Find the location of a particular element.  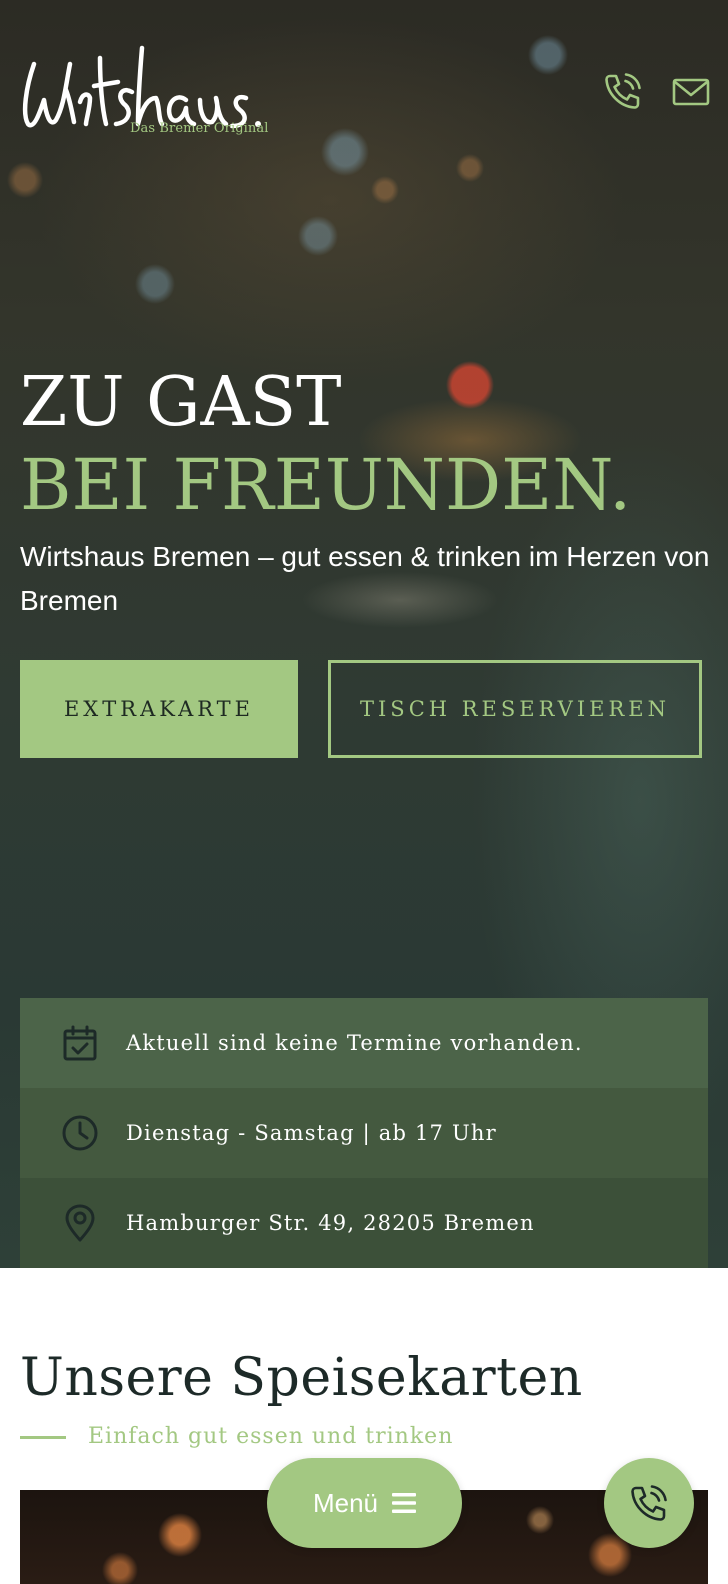

headline-line-2: BEI FREUNDEN. is located at coordinates (326, 485).